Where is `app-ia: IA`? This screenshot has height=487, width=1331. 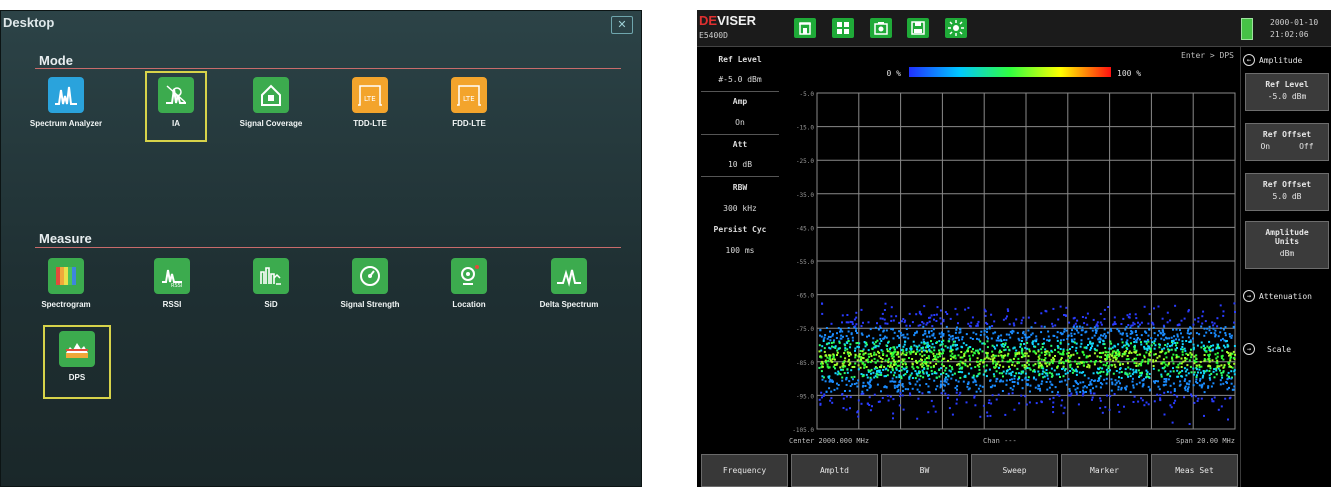 app-ia: IA is located at coordinates (176, 102).